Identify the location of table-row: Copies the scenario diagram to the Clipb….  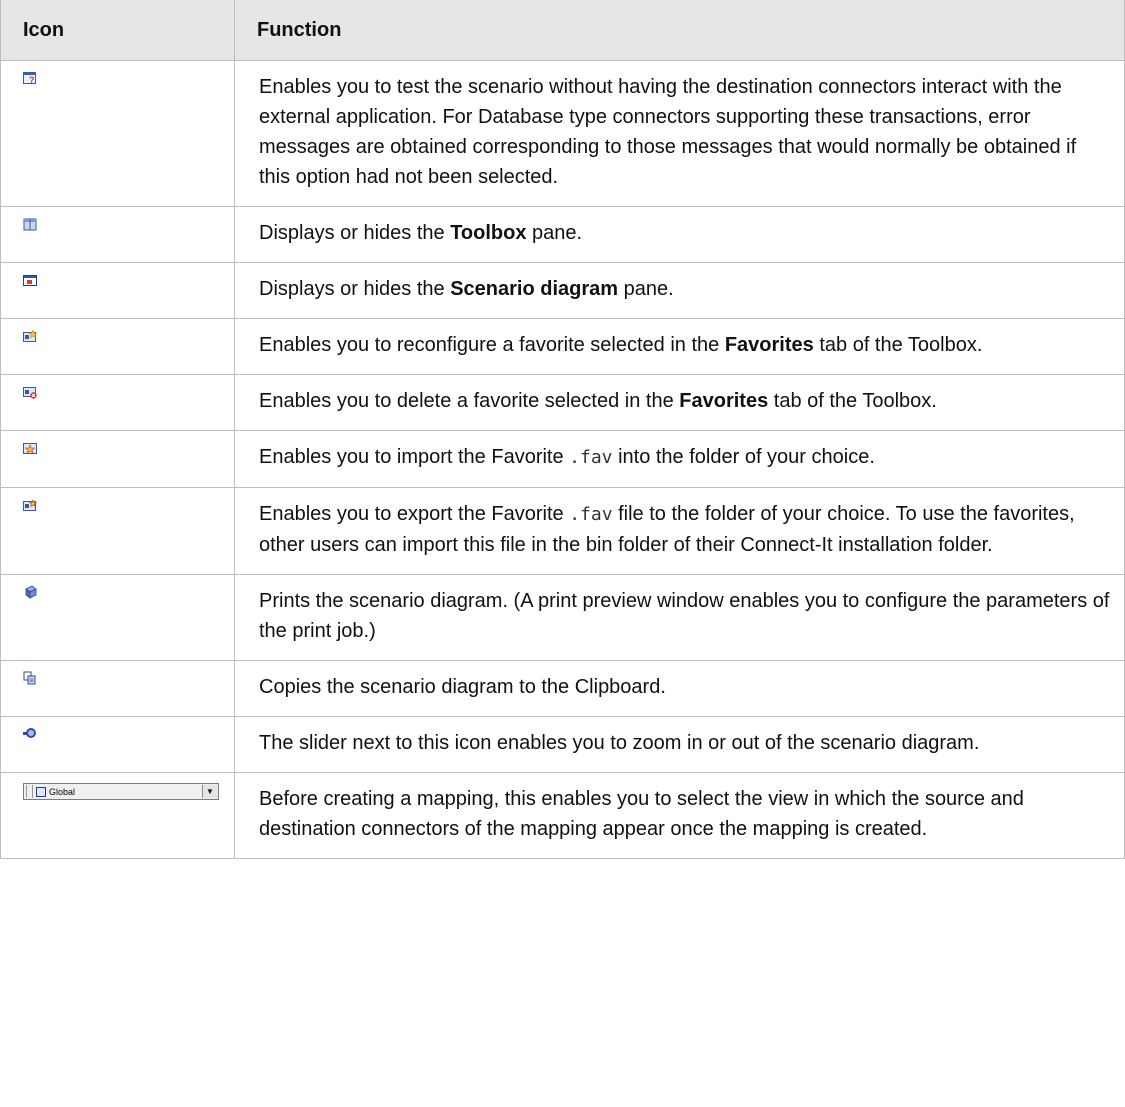
(562, 688).